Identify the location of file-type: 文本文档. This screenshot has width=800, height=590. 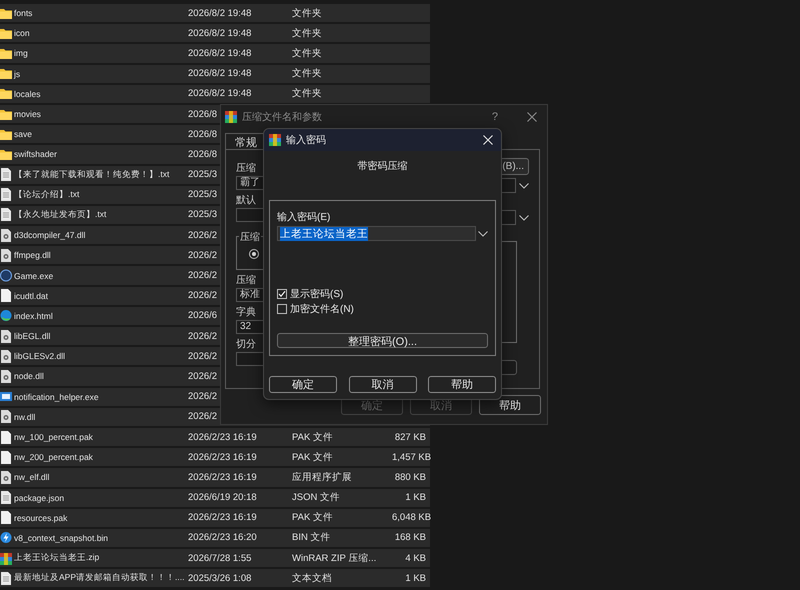
(312, 578).